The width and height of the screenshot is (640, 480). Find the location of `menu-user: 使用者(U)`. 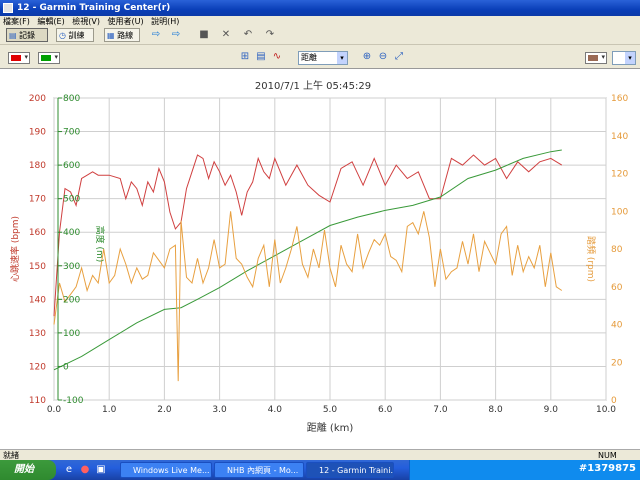

menu-user: 使用者(U) is located at coordinates (126, 21).